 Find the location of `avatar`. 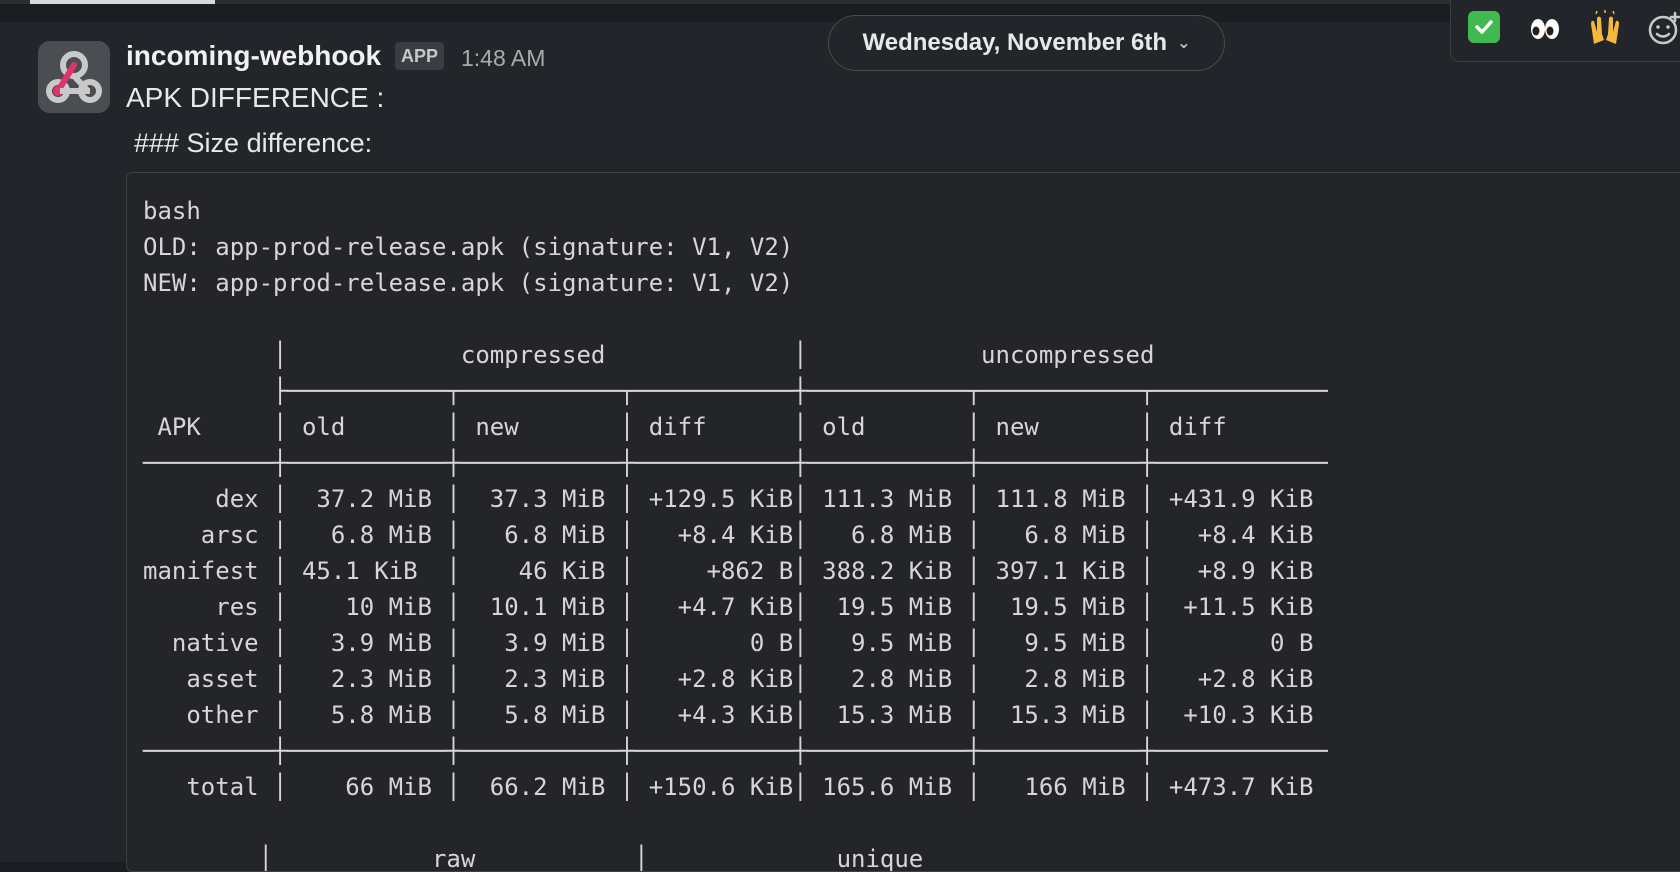

avatar is located at coordinates (74, 77).